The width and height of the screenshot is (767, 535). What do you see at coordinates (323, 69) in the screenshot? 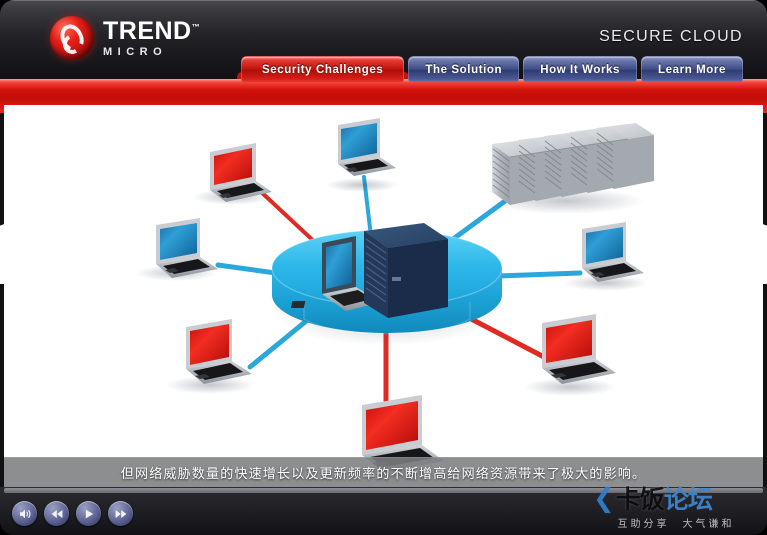
I see `tab-security-challenges: Security Challenges` at bounding box center [323, 69].